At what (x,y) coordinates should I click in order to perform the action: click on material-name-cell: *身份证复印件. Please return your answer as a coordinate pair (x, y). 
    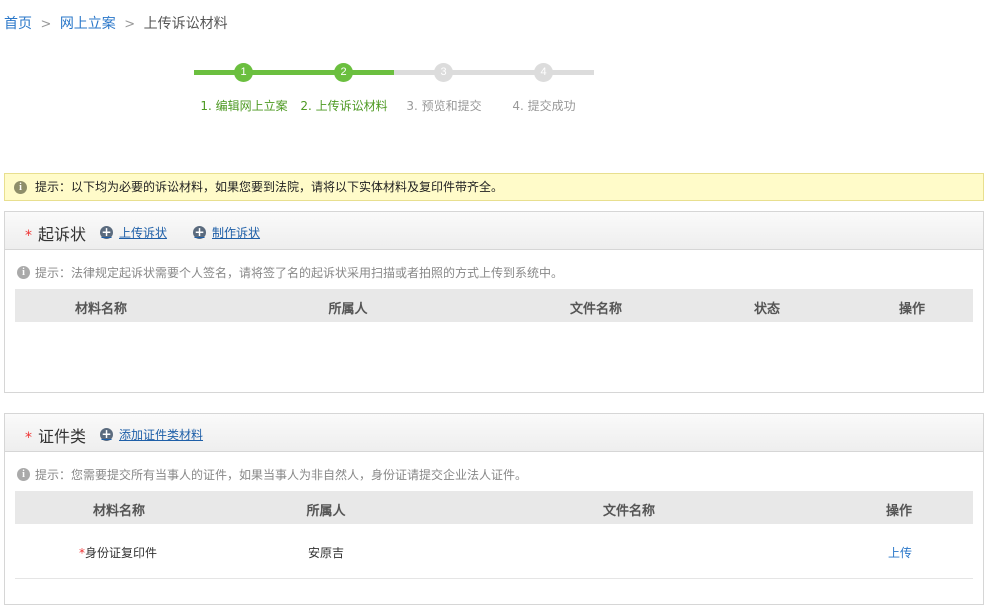
    Looking at the image, I should click on (118, 553).